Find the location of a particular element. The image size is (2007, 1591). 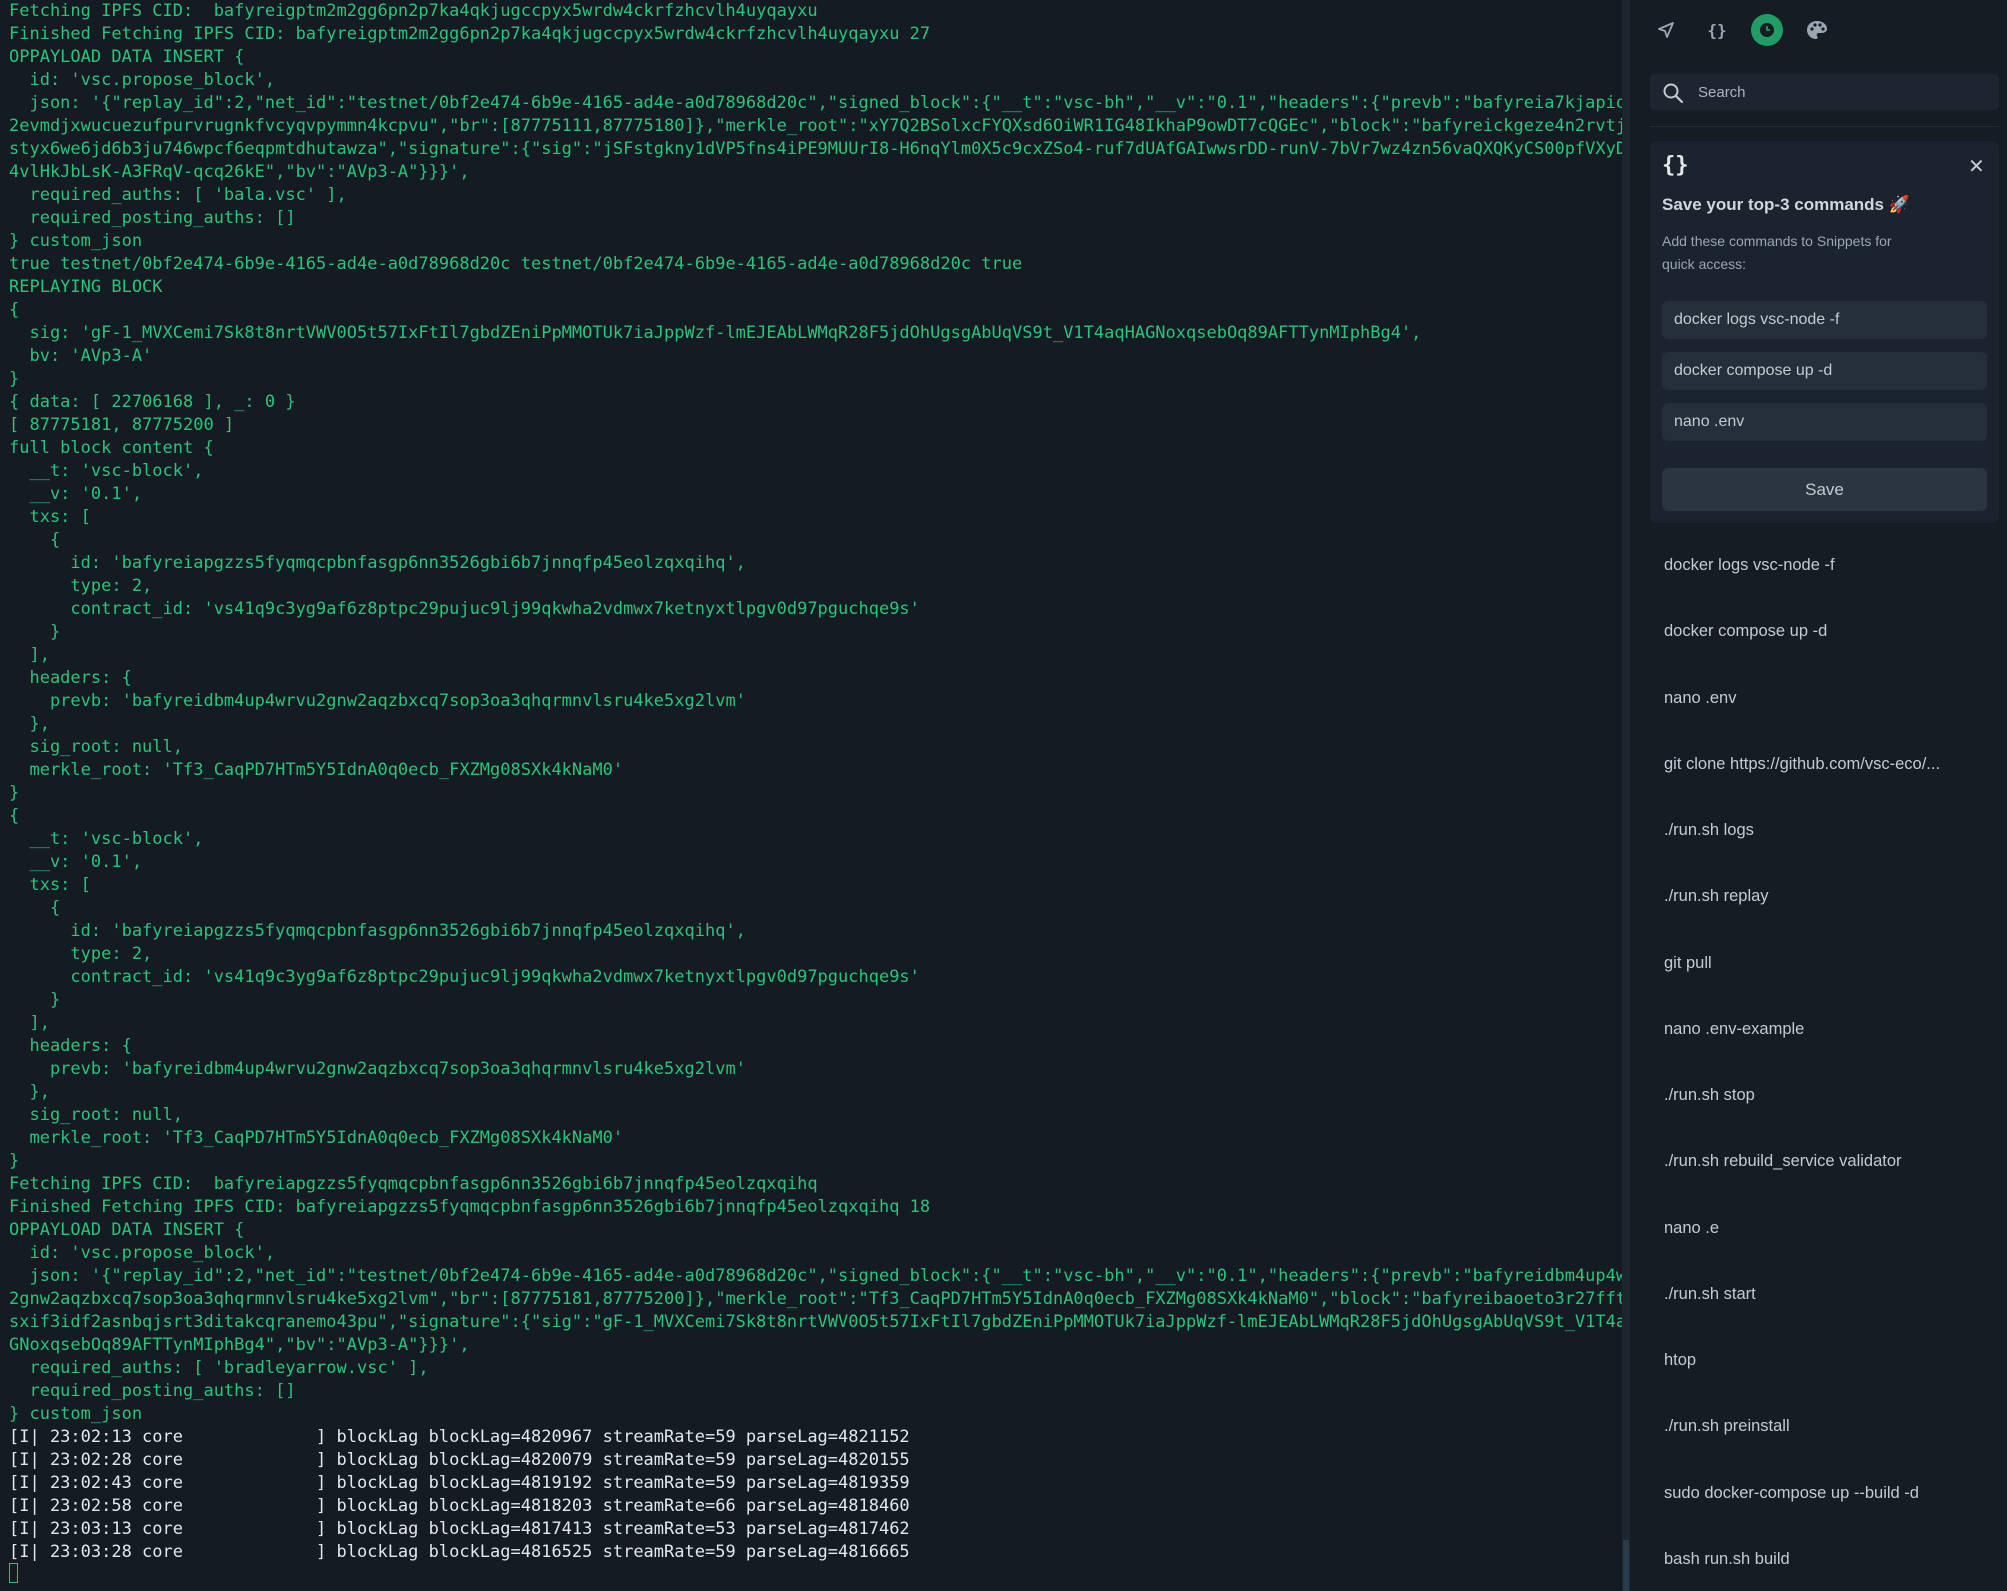

history-item: sudo docker-compose up --build -d is located at coordinates (1826, 1493).